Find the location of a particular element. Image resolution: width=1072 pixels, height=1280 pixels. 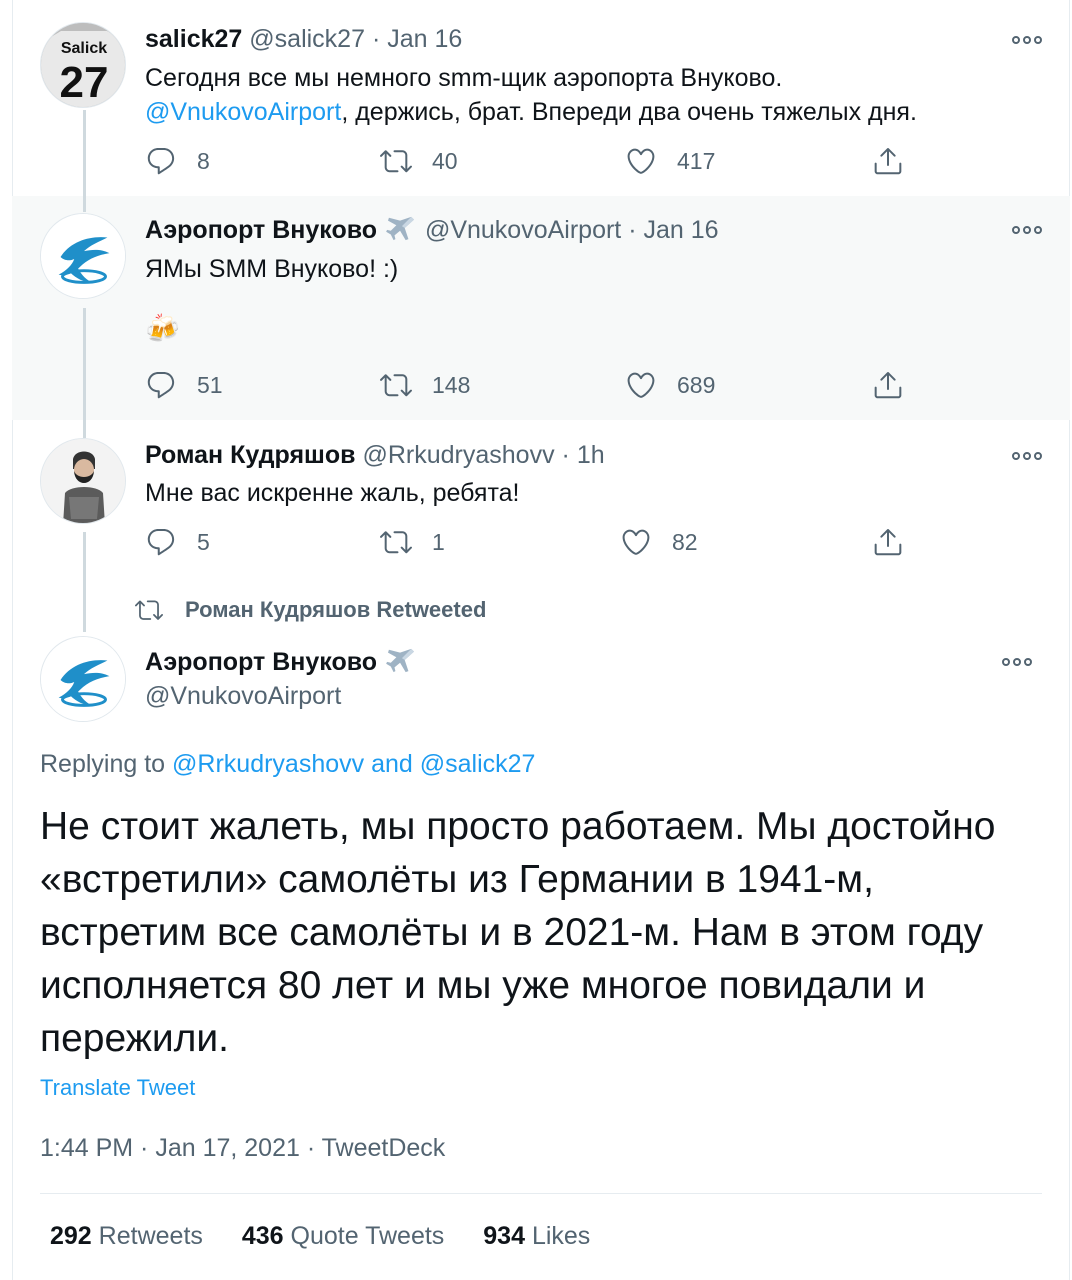

author-handle: @VnukovoAirport is located at coordinates (523, 230).